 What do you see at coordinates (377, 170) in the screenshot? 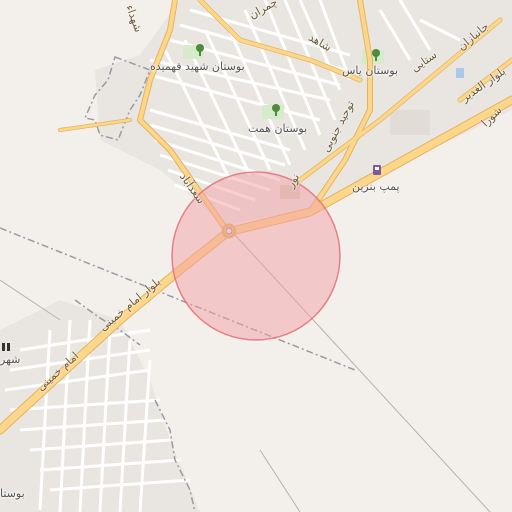
I see `fuel-station-icon` at bounding box center [377, 170].